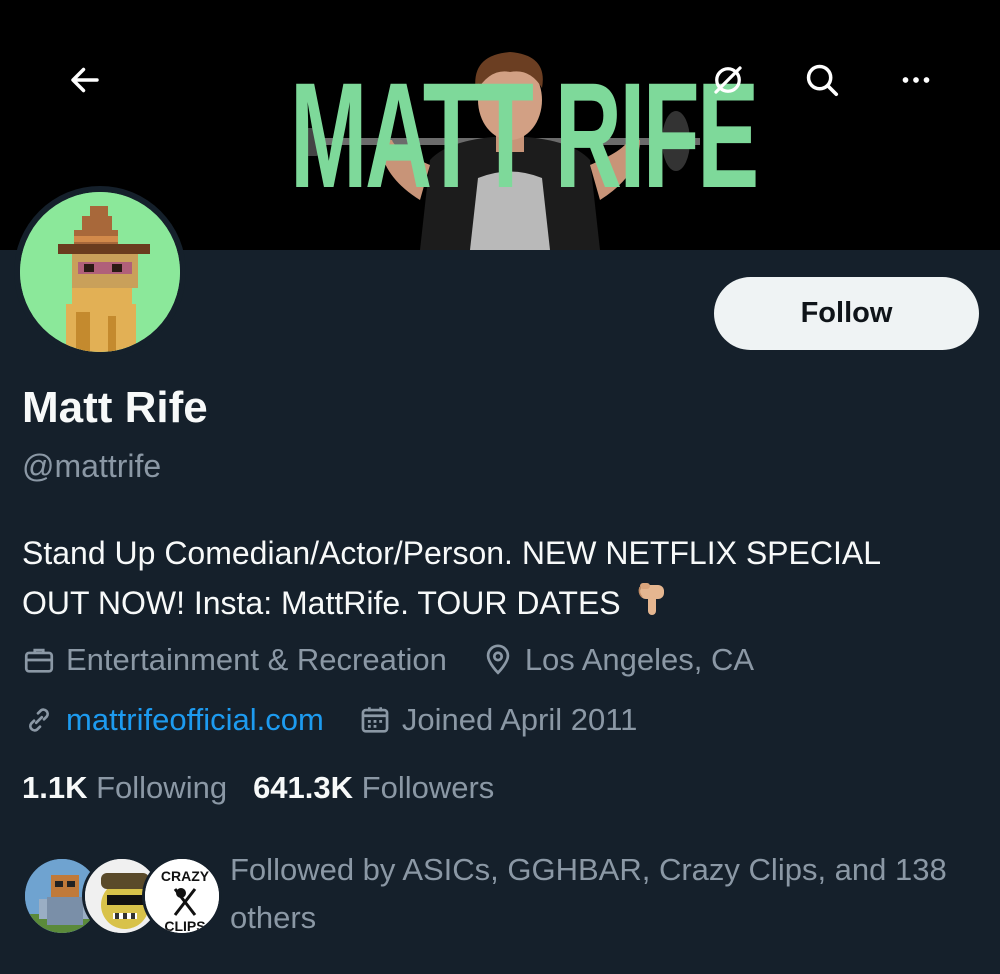  Describe the element at coordinates (846, 313) in the screenshot. I see `follow-button: Follow` at that location.